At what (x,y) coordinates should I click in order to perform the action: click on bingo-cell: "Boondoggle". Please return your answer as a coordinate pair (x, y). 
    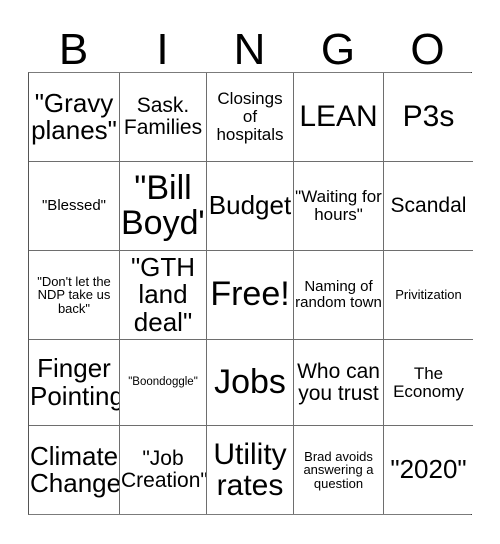
    Looking at the image, I should click on (163, 383).